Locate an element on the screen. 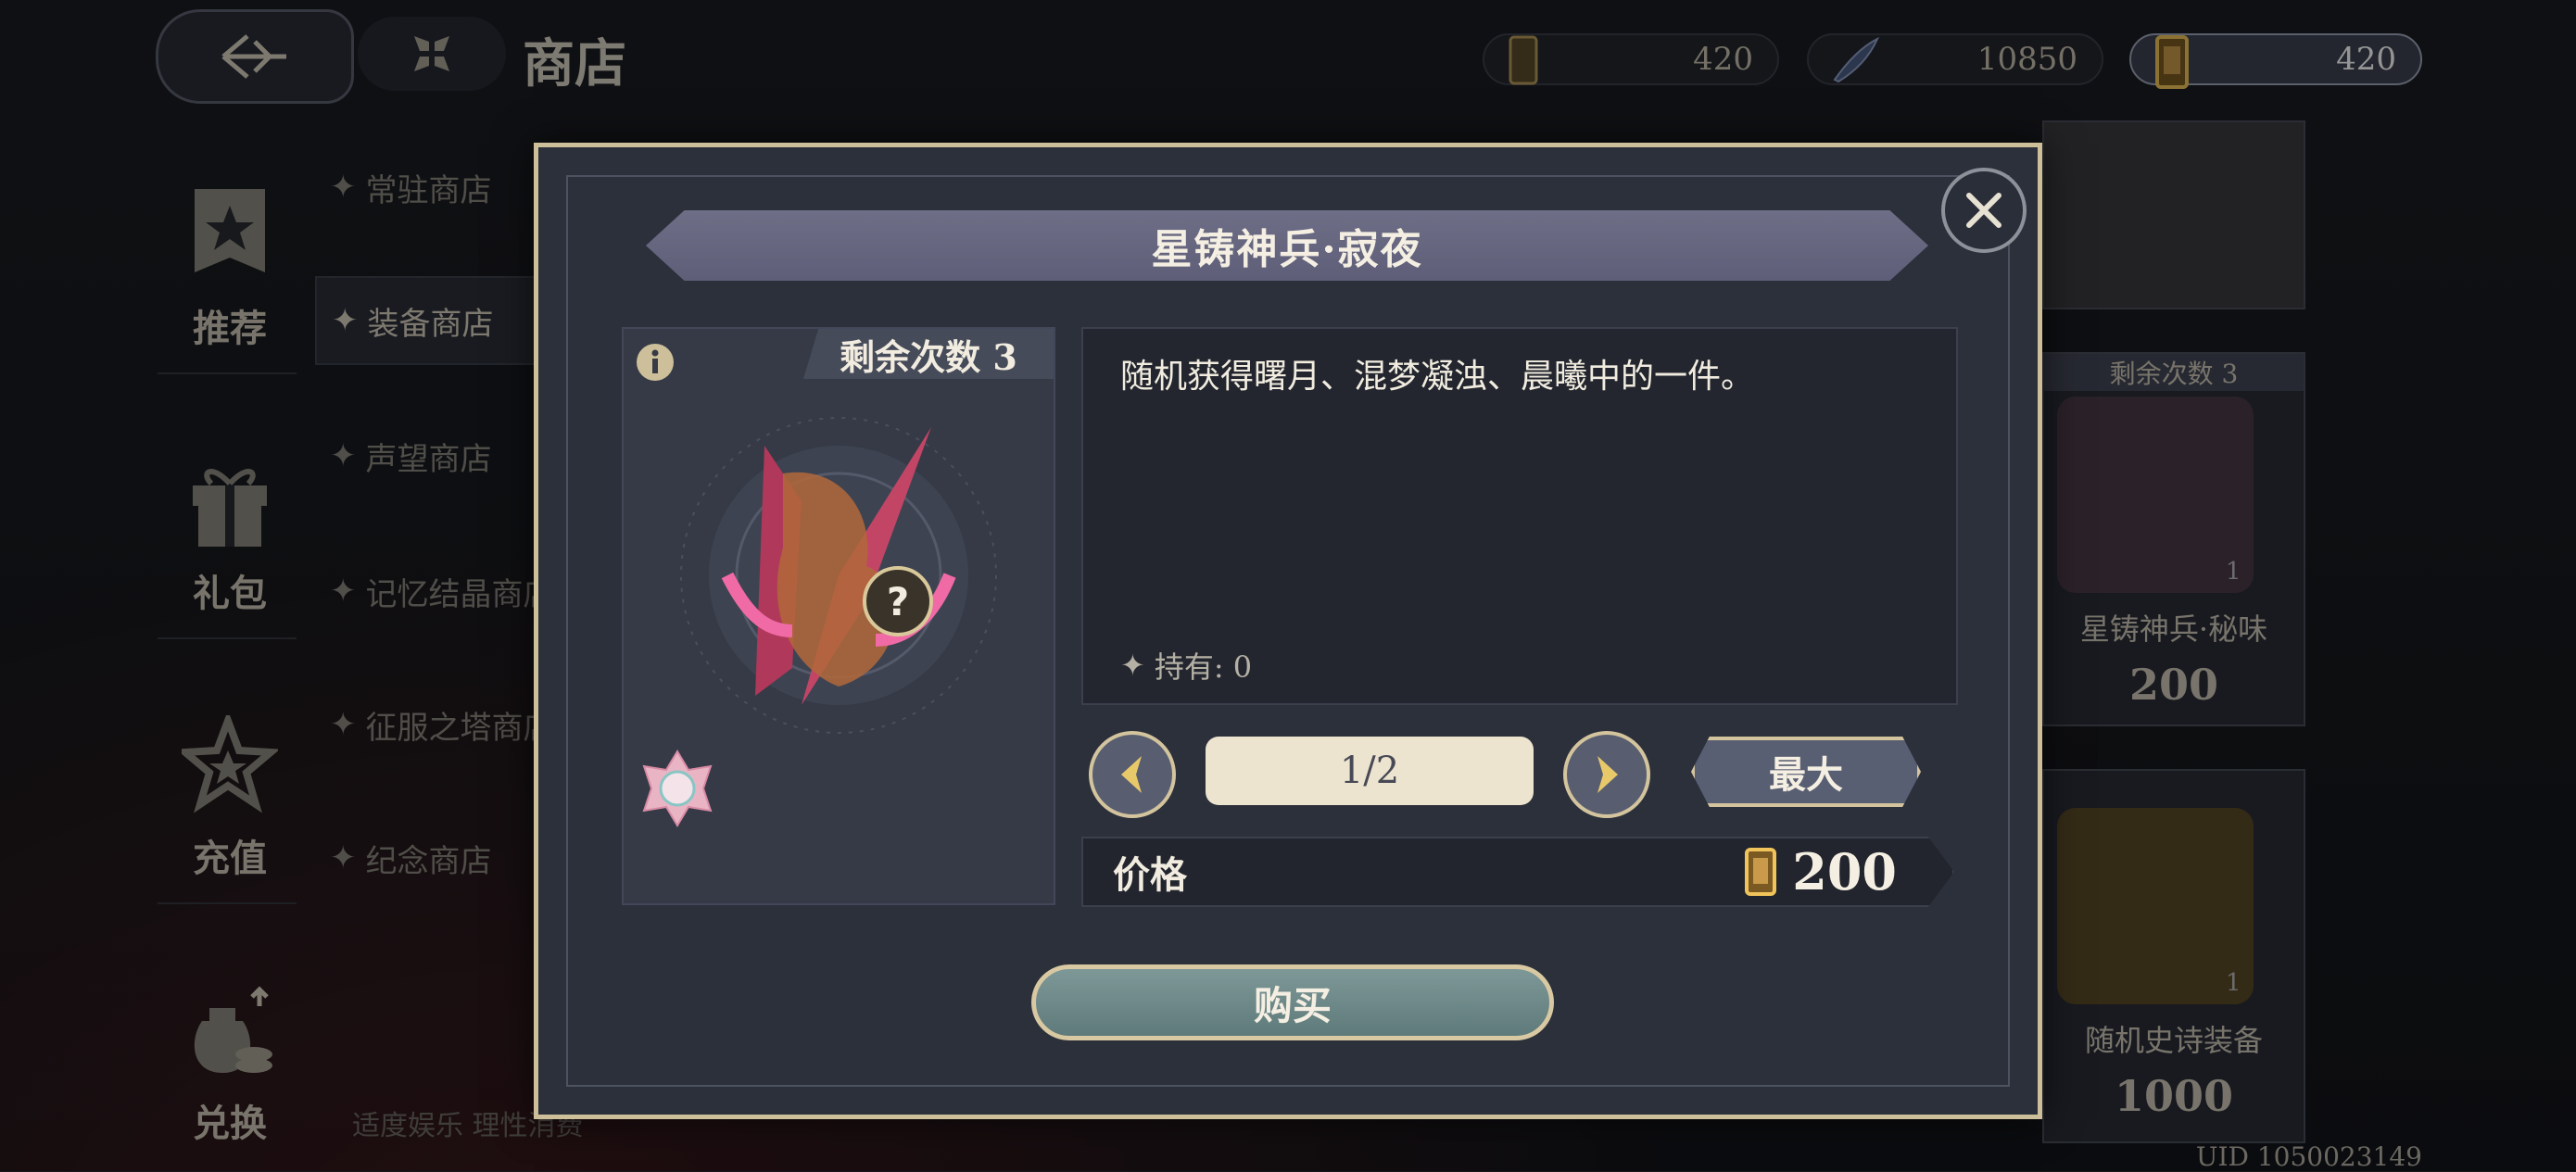  sparkle-icon: ✦ is located at coordinates (1132, 665).